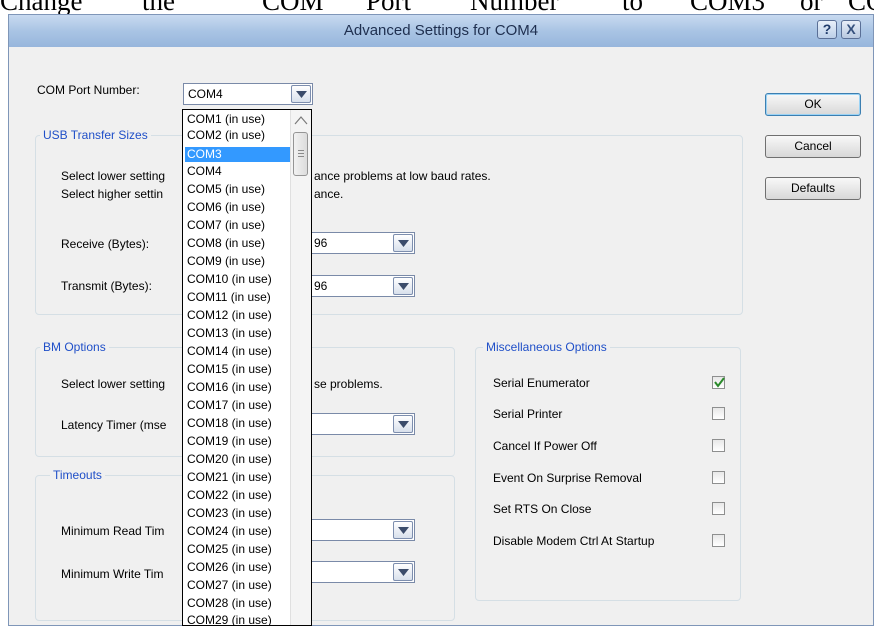  Describe the element at coordinates (329, 194) in the screenshot. I see `usb-hint-line2-end: ance.` at that location.